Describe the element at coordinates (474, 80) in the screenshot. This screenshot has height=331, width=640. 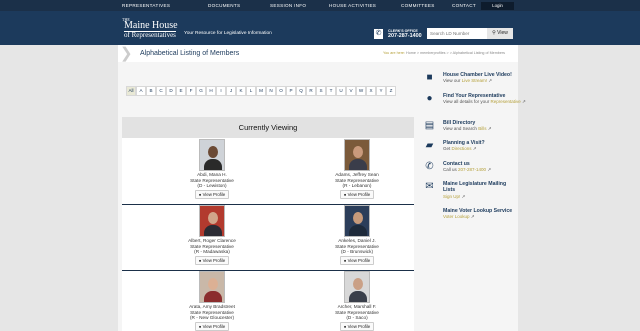
I see `sidebar-sub-link: Live Stream!` at that location.